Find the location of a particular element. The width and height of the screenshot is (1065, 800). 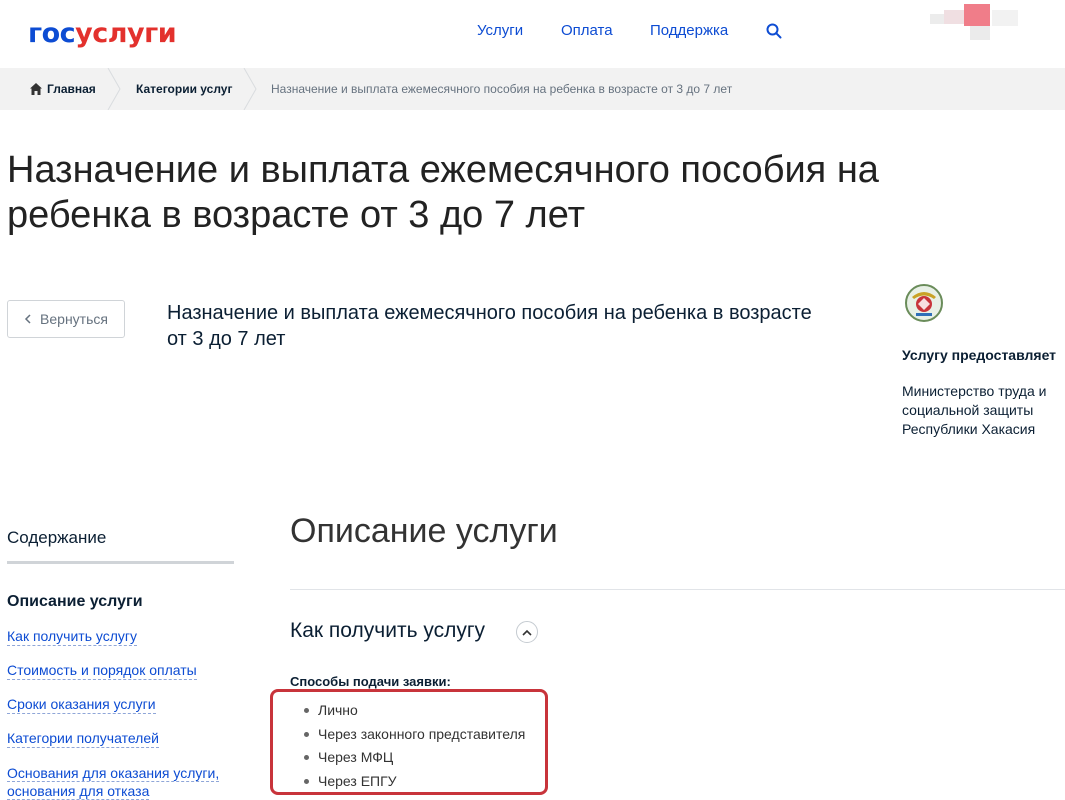

toc-item-description: Описание услуги is located at coordinates (75, 602).